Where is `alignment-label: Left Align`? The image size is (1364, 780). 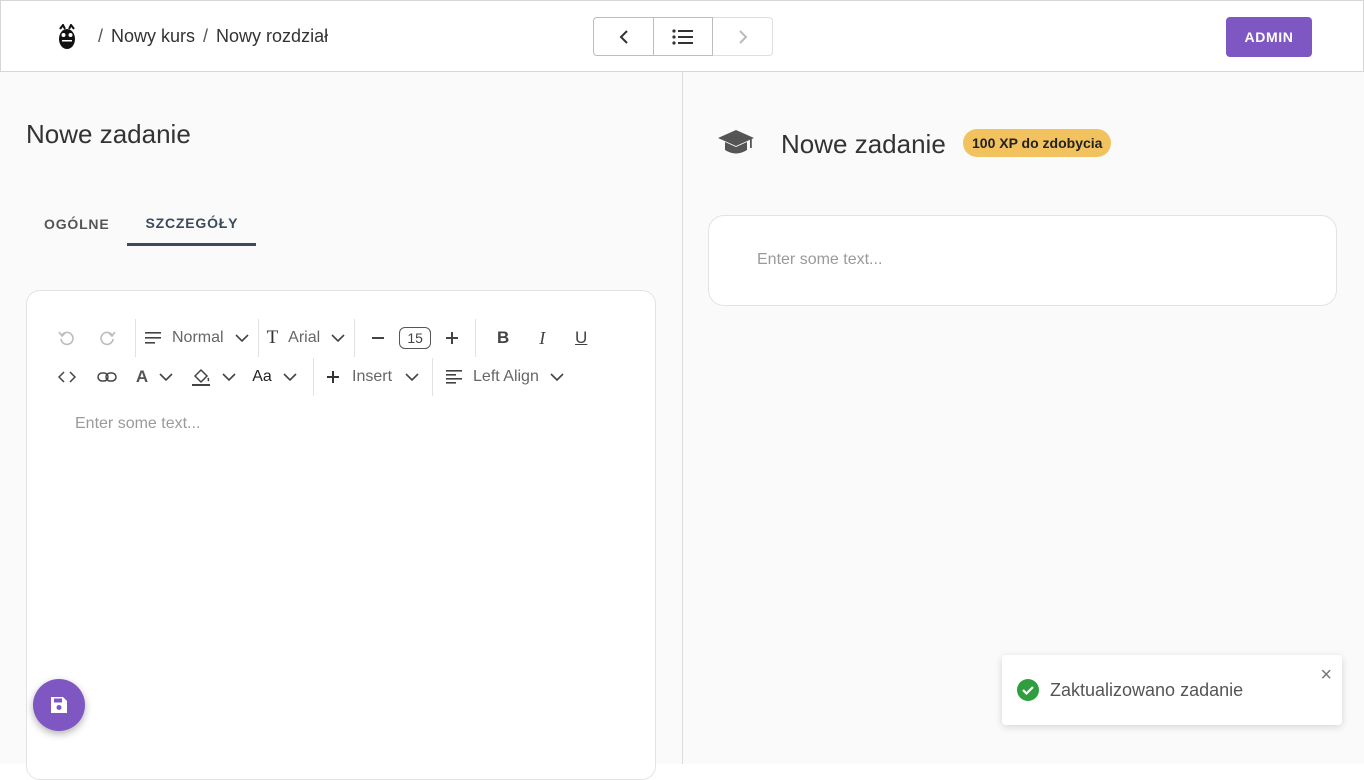
alignment-label: Left Align is located at coordinates (506, 376).